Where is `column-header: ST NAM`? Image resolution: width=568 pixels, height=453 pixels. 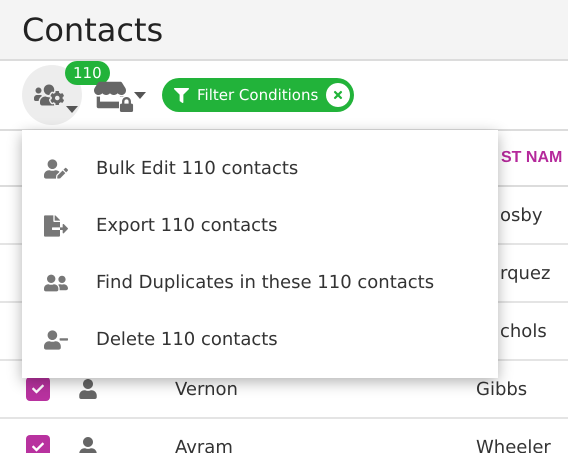 column-header: ST NAM is located at coordinates (531, 158).